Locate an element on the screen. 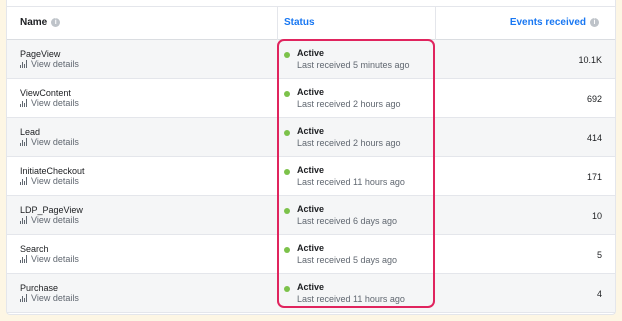 The width and height of the screenshot is (622, 321). event-name: ViewContent is located at coordinates (45, 93).